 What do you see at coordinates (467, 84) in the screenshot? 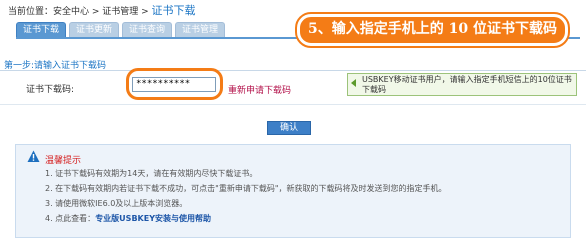
I see `usbkey-tip-text: USBKEY移动证书用户，请输入指定手机短信上的10位证书下载码` at bounding box center [467, 84].